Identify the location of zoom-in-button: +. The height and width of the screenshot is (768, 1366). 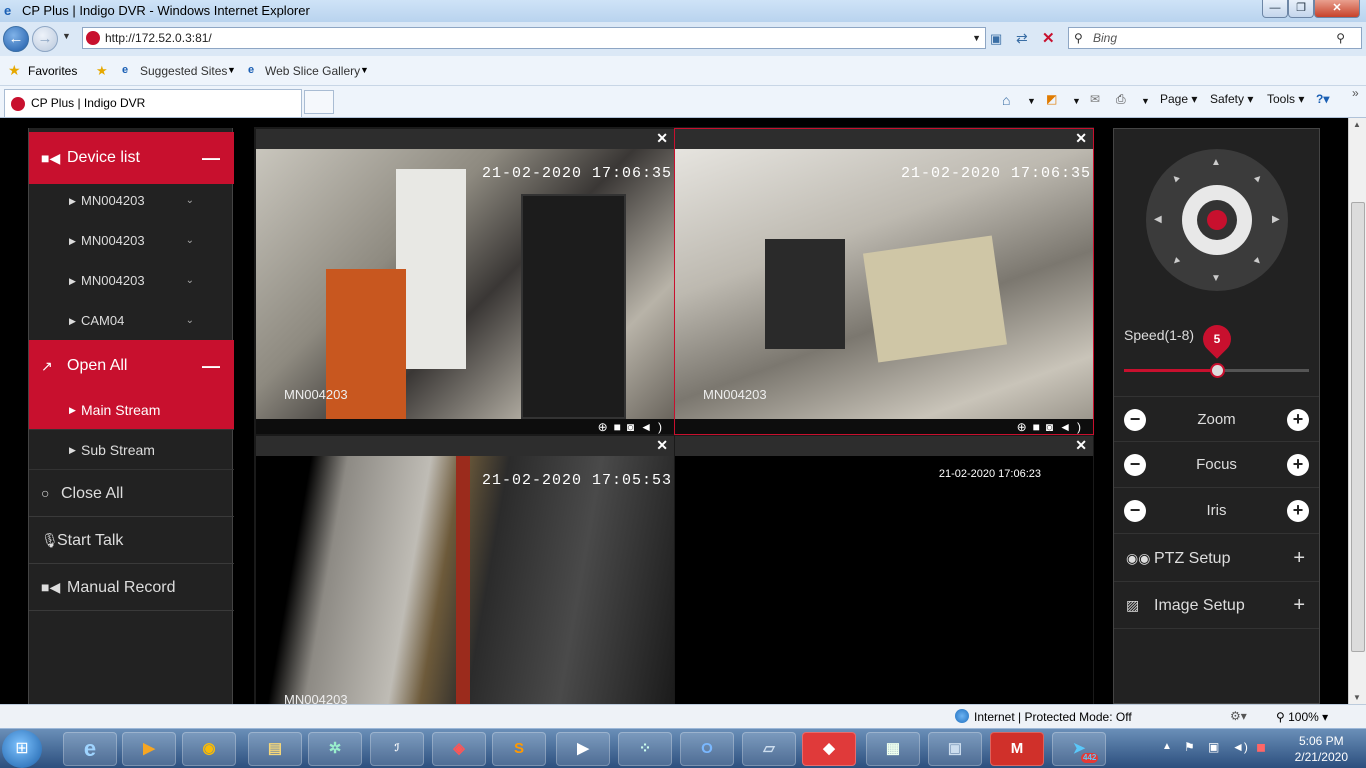
(1298, 420).